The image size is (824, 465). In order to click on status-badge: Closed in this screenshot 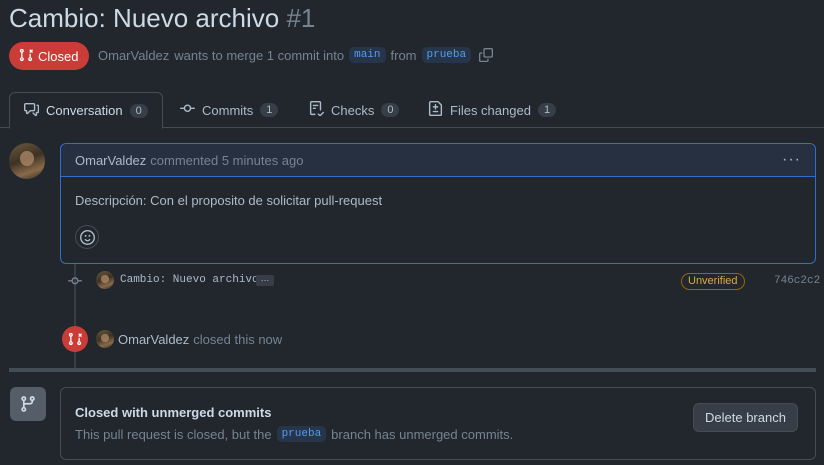, I will do `click(49, 56)`.